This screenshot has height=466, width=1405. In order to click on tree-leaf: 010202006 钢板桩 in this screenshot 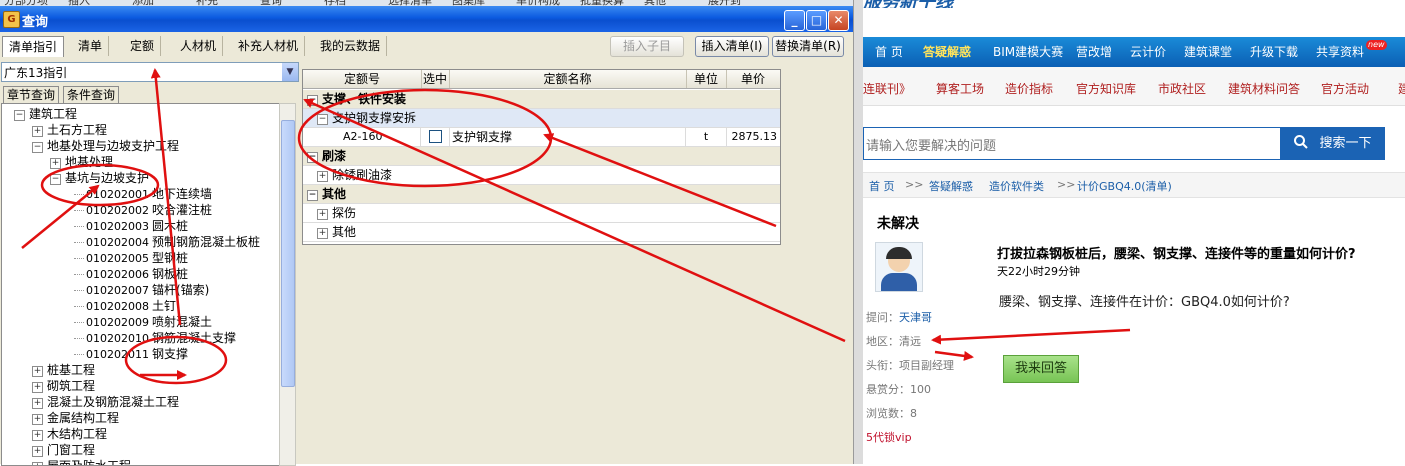, I will do `click(131, 274)`.